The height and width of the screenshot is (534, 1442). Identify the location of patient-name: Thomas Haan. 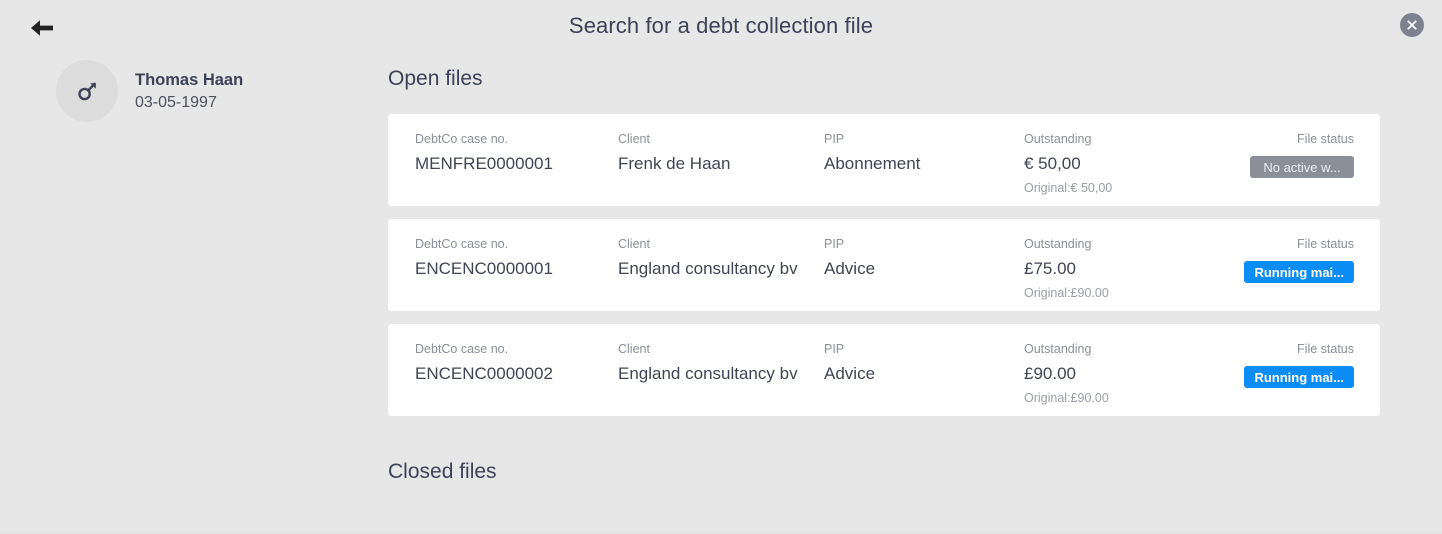
(189, 79).